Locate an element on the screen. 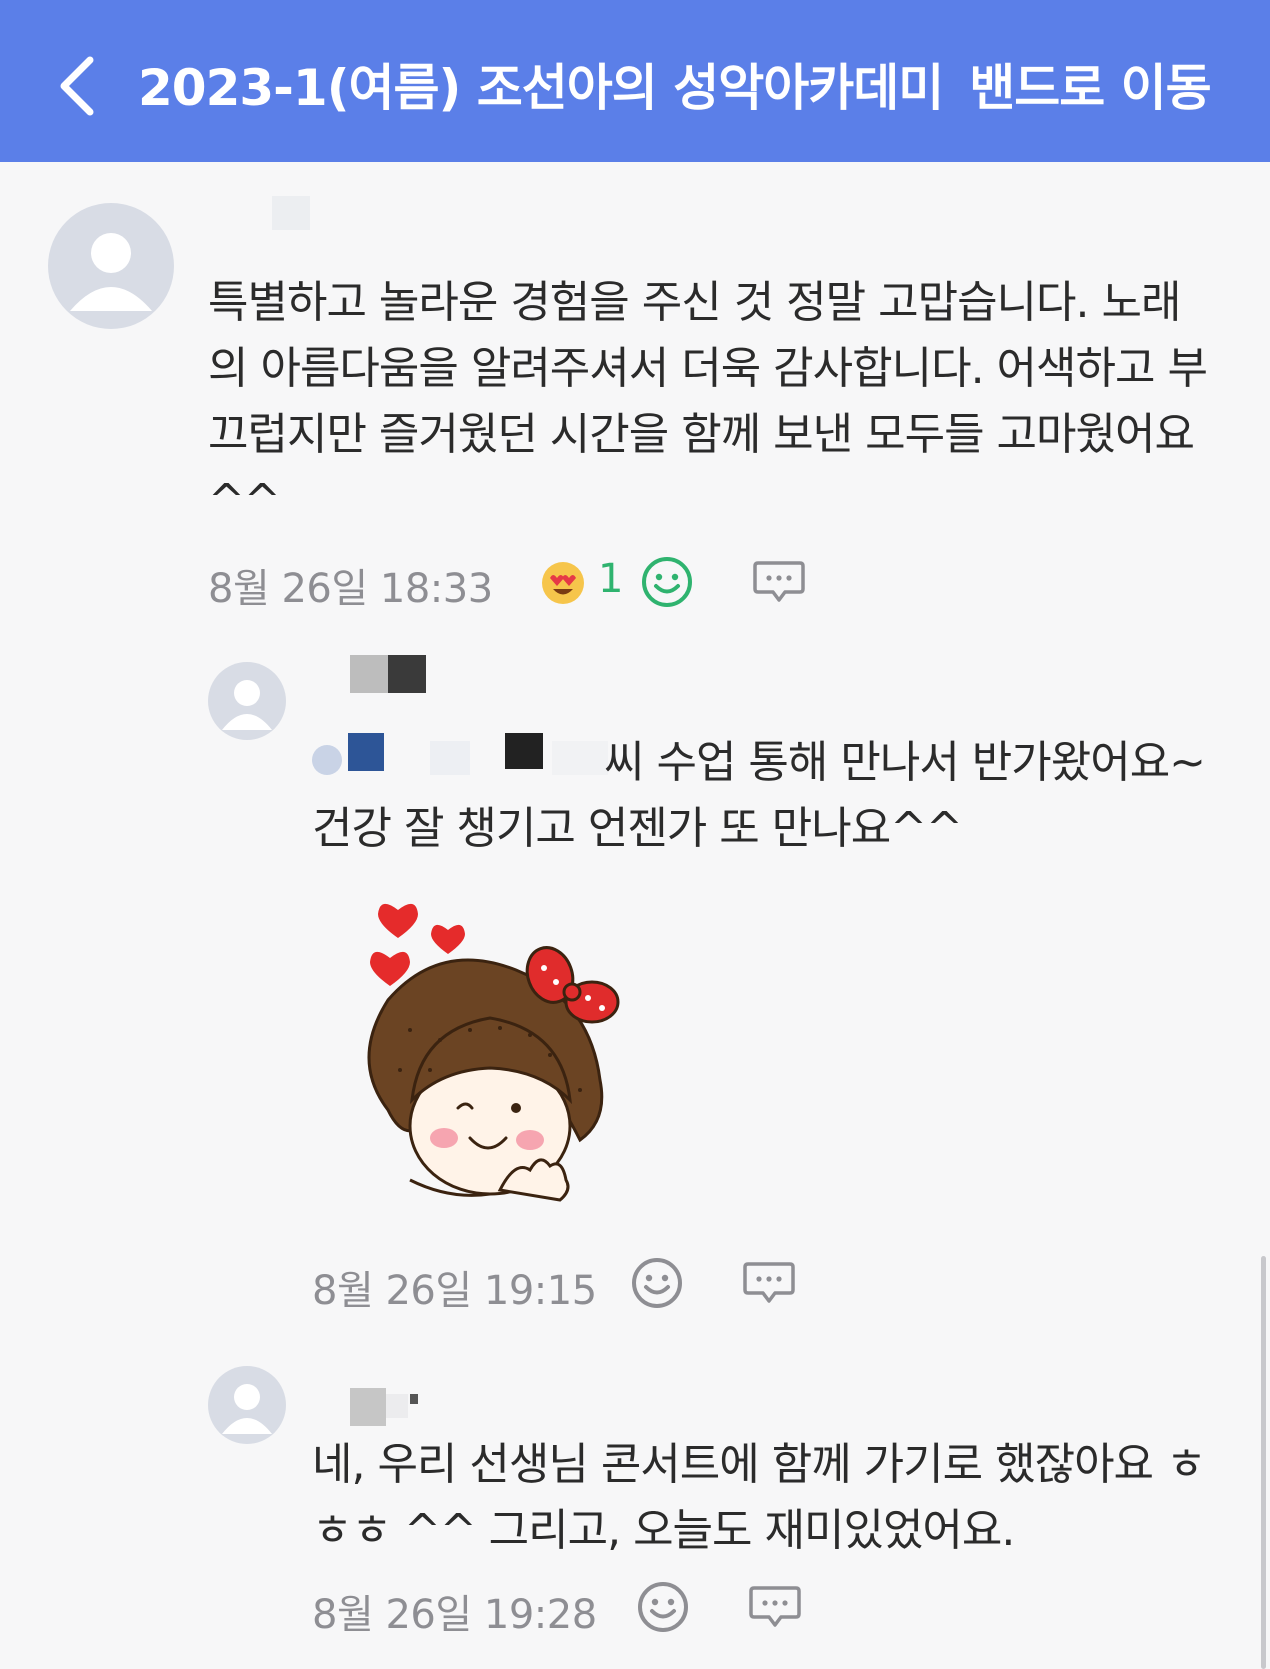 The image size is (1270, 1669). go-to-band-link: 밴드로 이동 is located at coordinates (1090, 88).